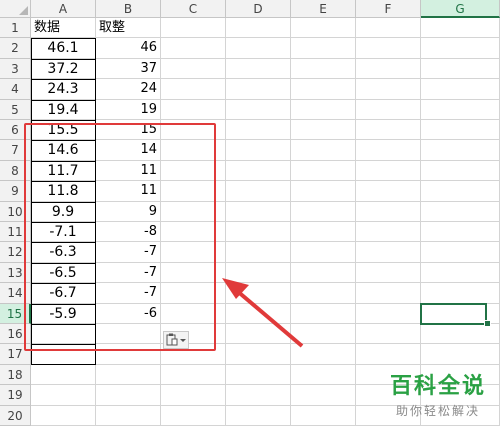  I want to click on cell-e4, so click(323, 89).